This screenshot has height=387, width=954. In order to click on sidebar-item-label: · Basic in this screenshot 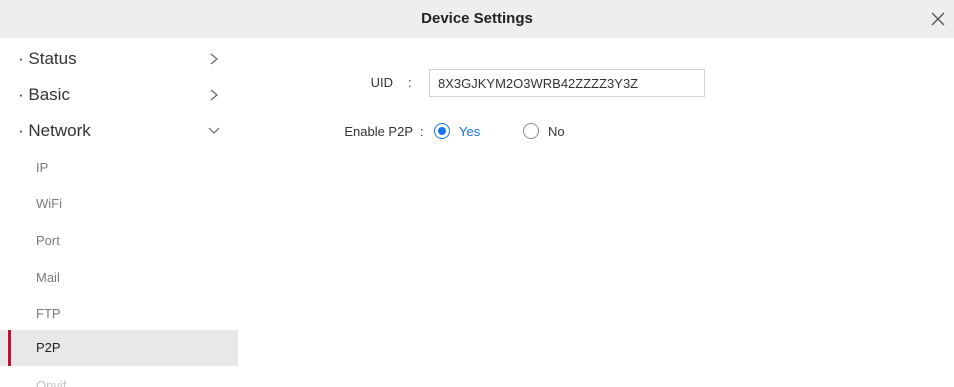, I will do `click(44, 94)`.